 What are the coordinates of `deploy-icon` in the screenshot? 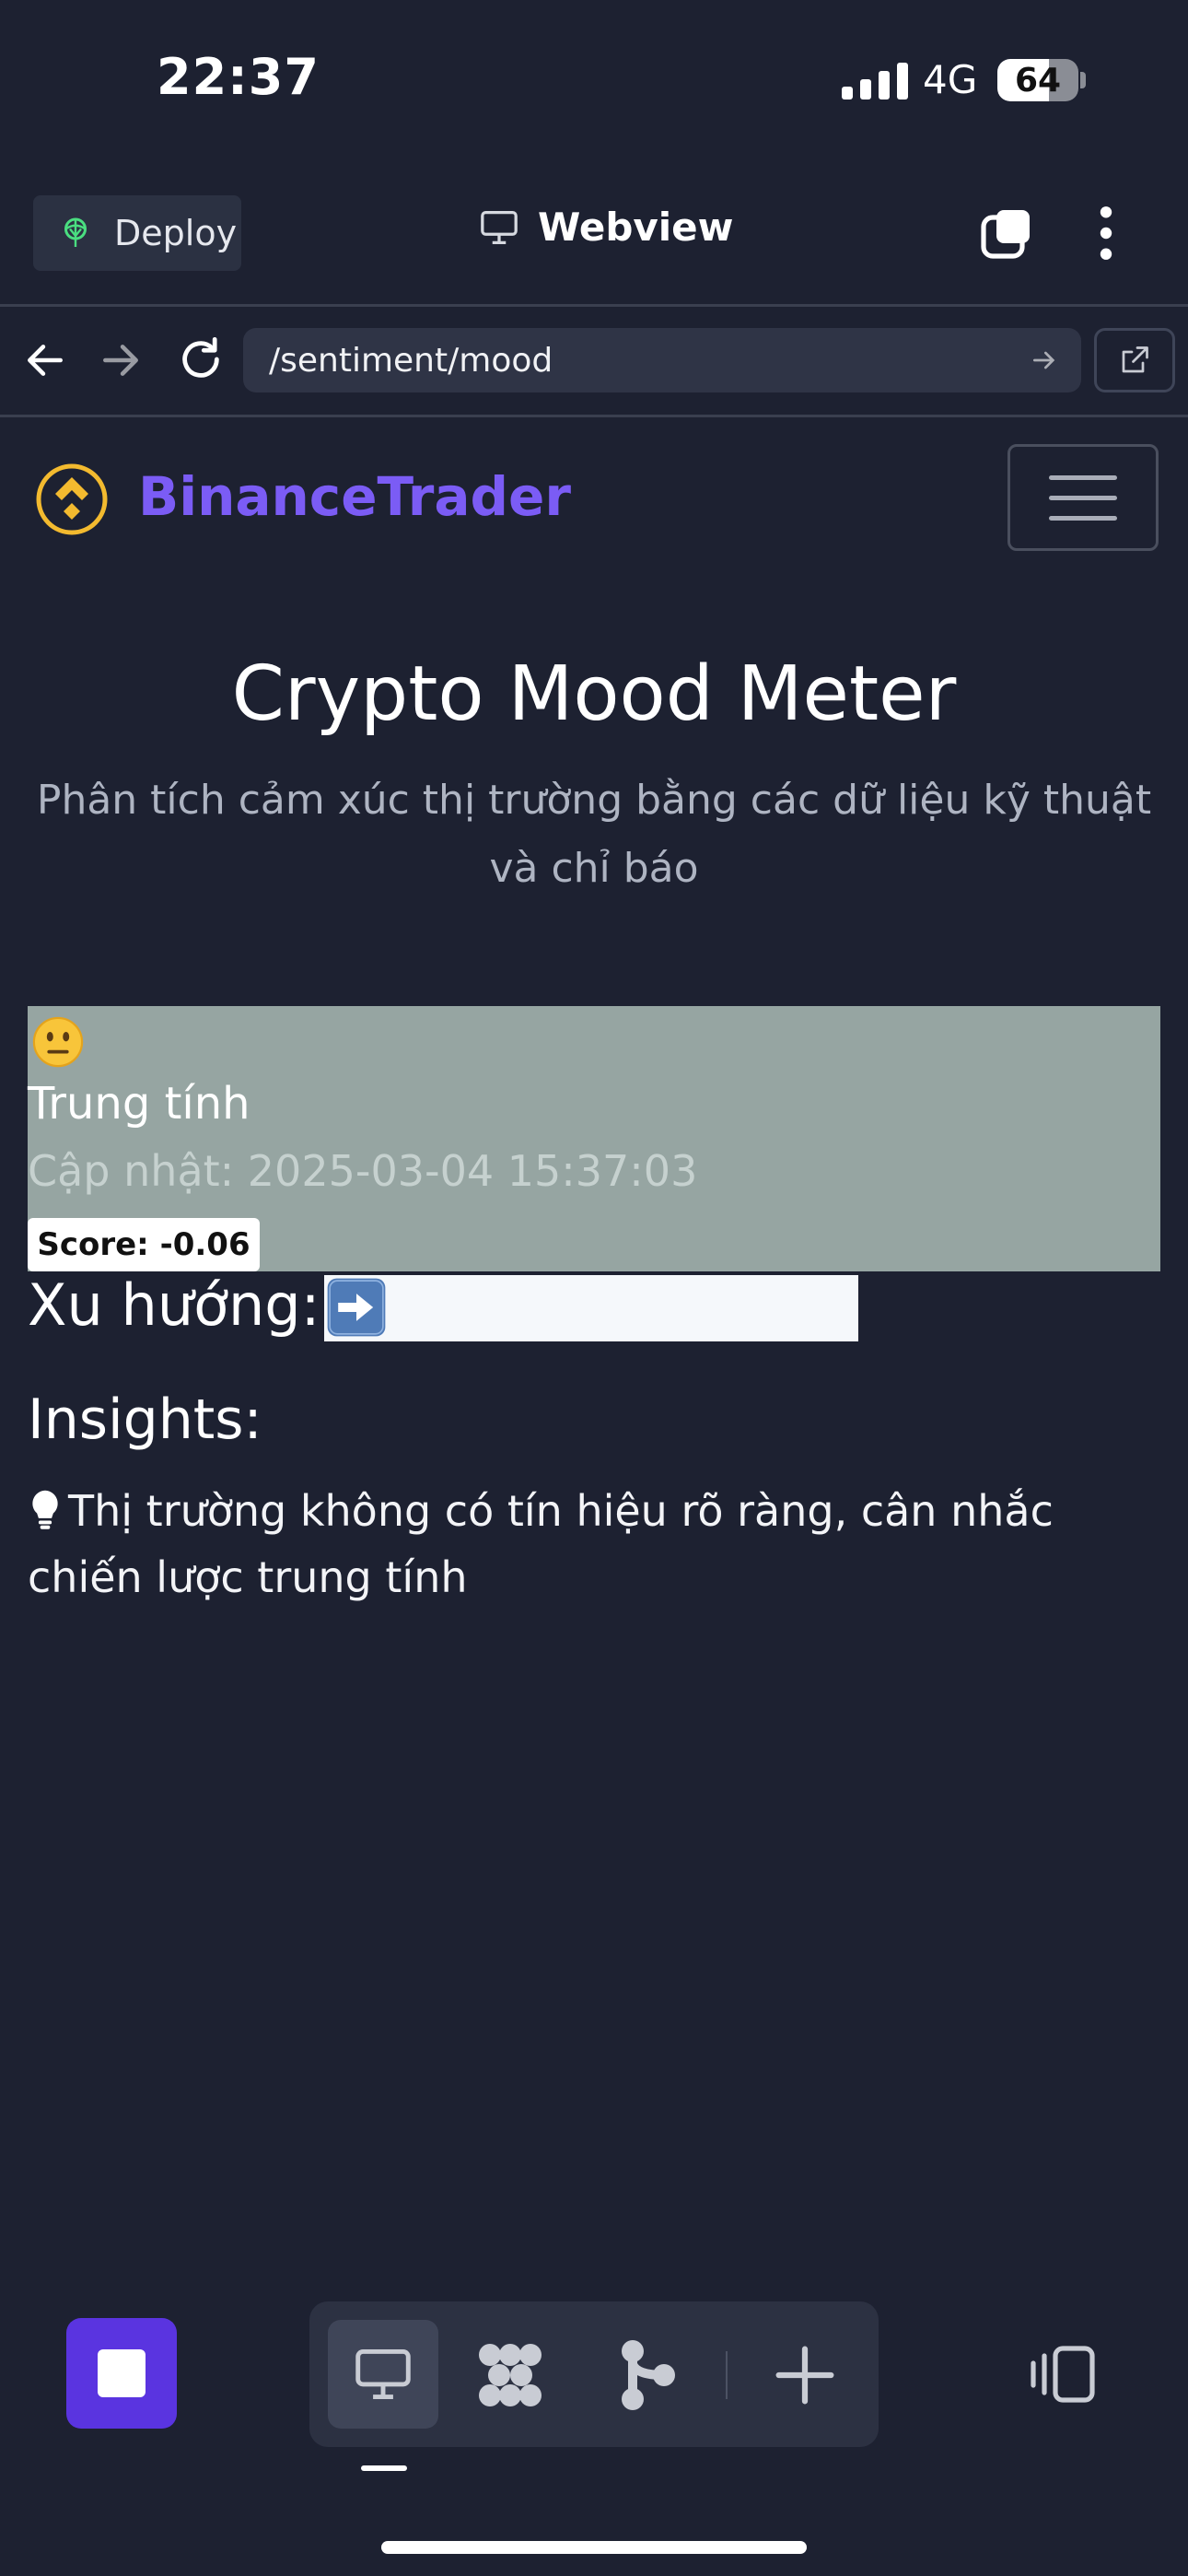 It's located at (76, 232).